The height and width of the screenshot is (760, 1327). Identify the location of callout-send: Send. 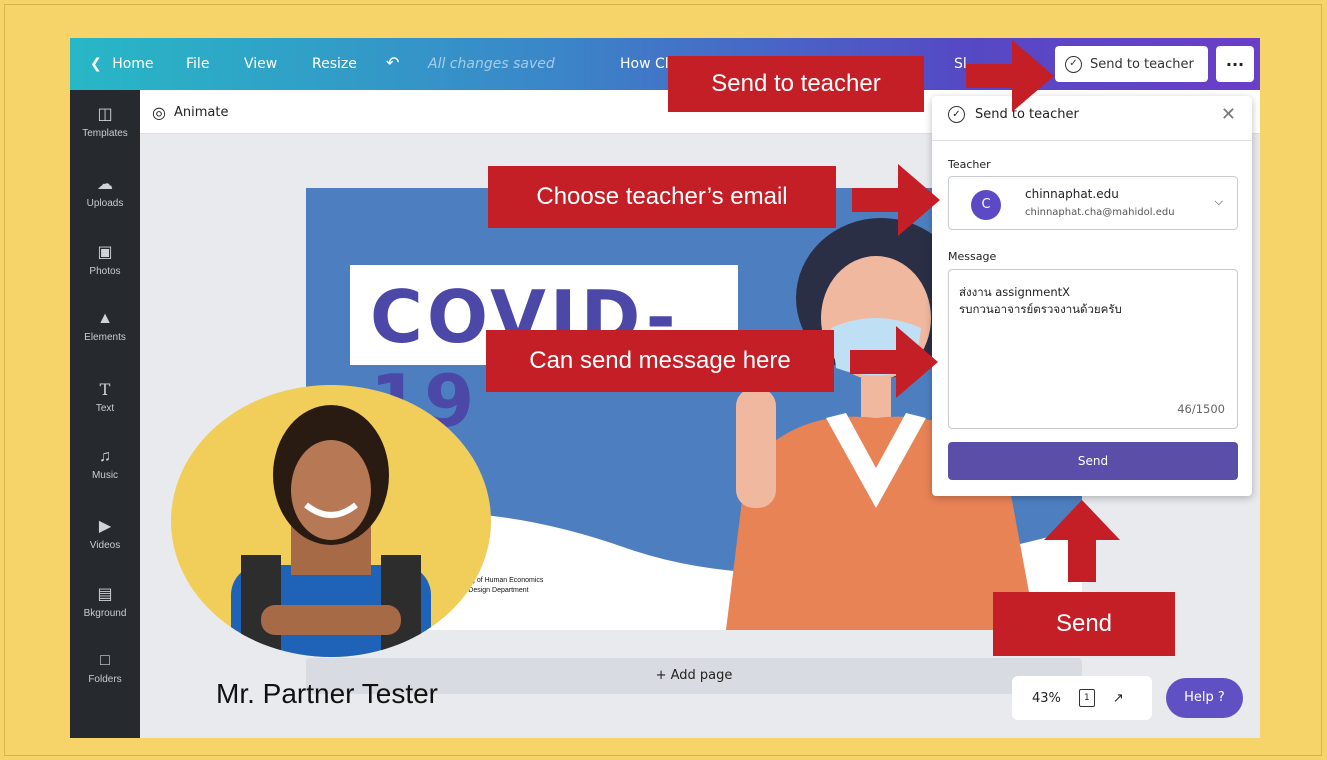
(1084, 624).